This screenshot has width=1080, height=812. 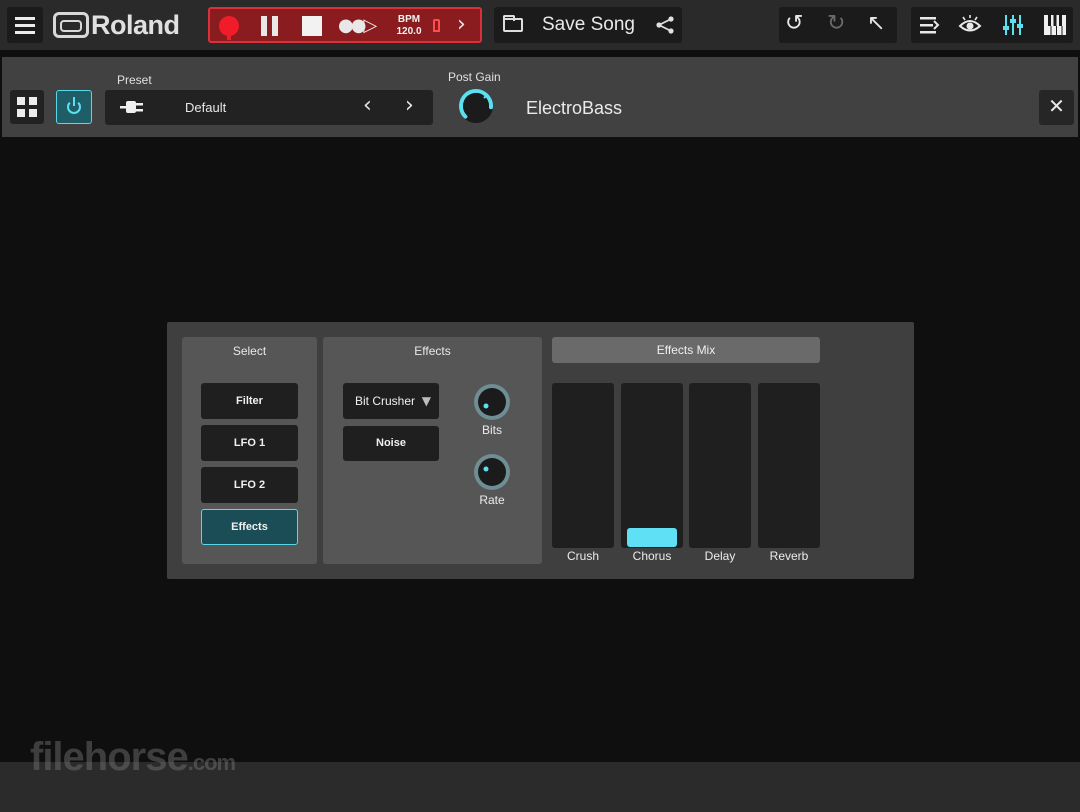 I want to click on preset-label: Preset, so click(x=134, y=80).